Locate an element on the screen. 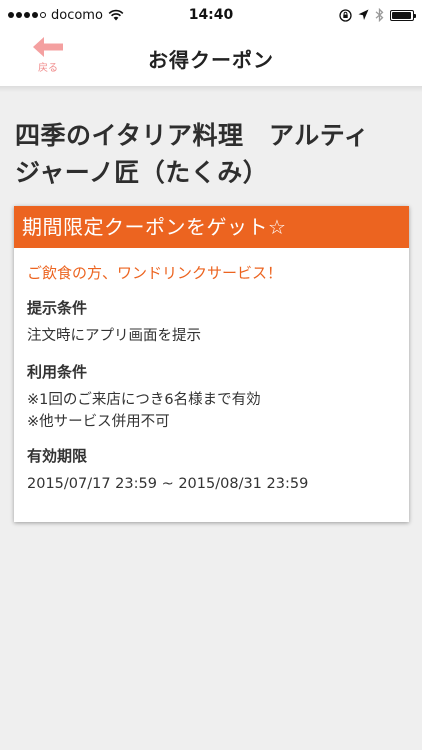 This screenshot has height=750, width=422. back-button: 戻る is located at coordinates (48, 59).